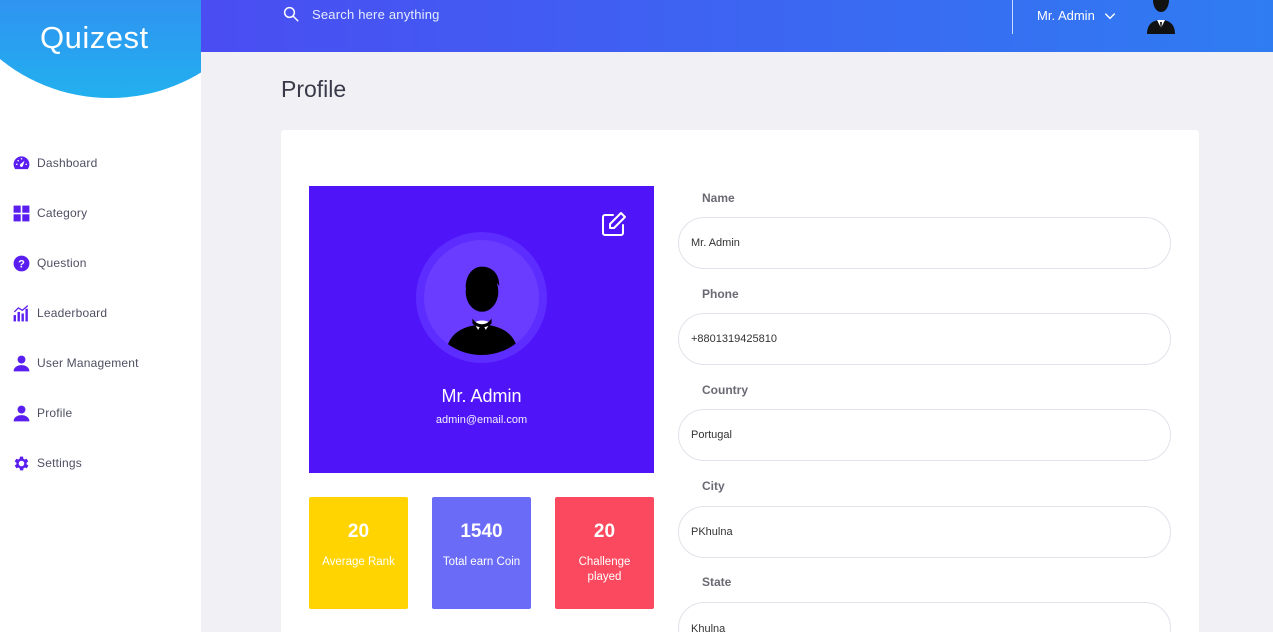 This screenshot has height=632, width=1273. Describe the element at coordinates (62, 263) in the screenshot. I see `sidebar-item-label: Question` at that location.